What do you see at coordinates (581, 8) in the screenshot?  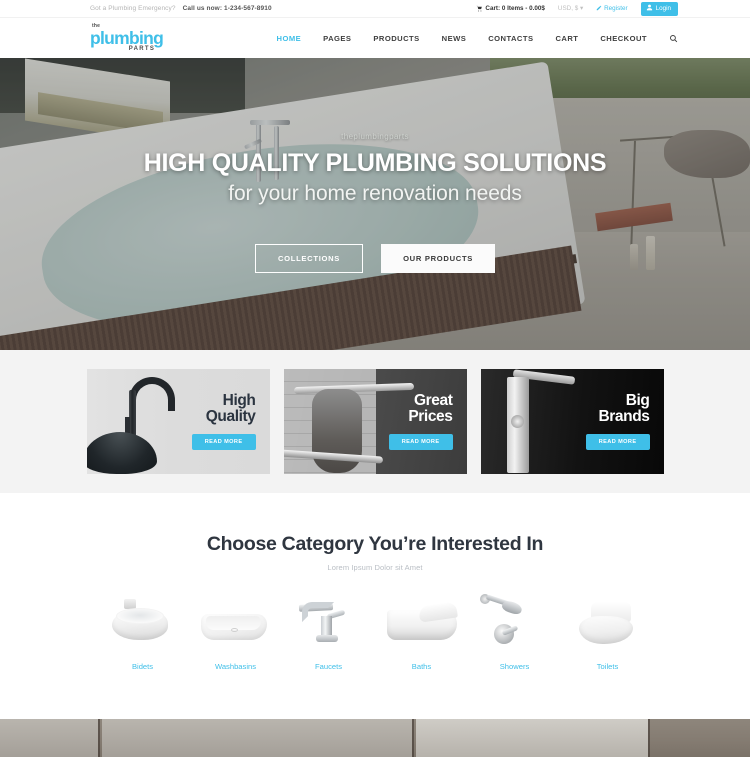 I see `chevron-down-icon: ▾` at bounding box center [581, 8].